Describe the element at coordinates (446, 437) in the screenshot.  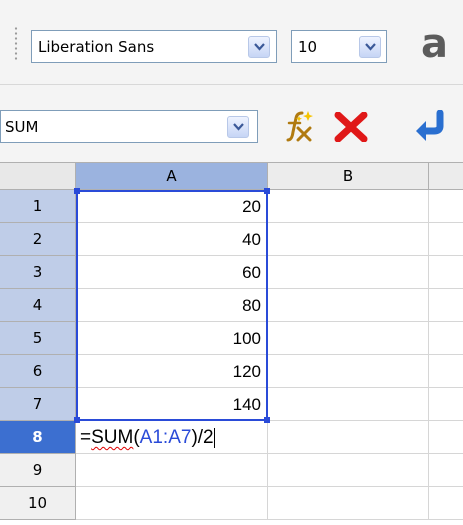
I see `cell-c8` at that location.